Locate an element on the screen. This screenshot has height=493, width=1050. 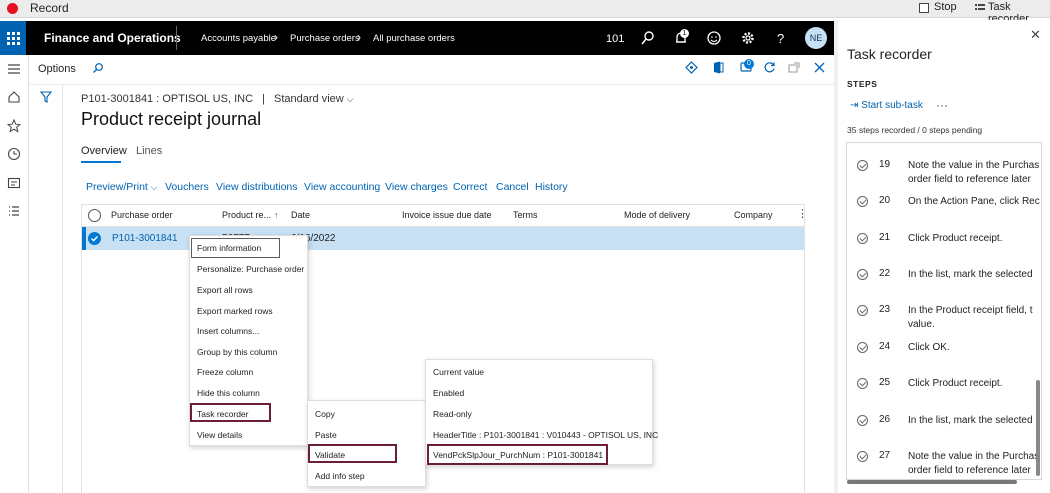
open-new-window-icon is located at coordinates (794, 68).